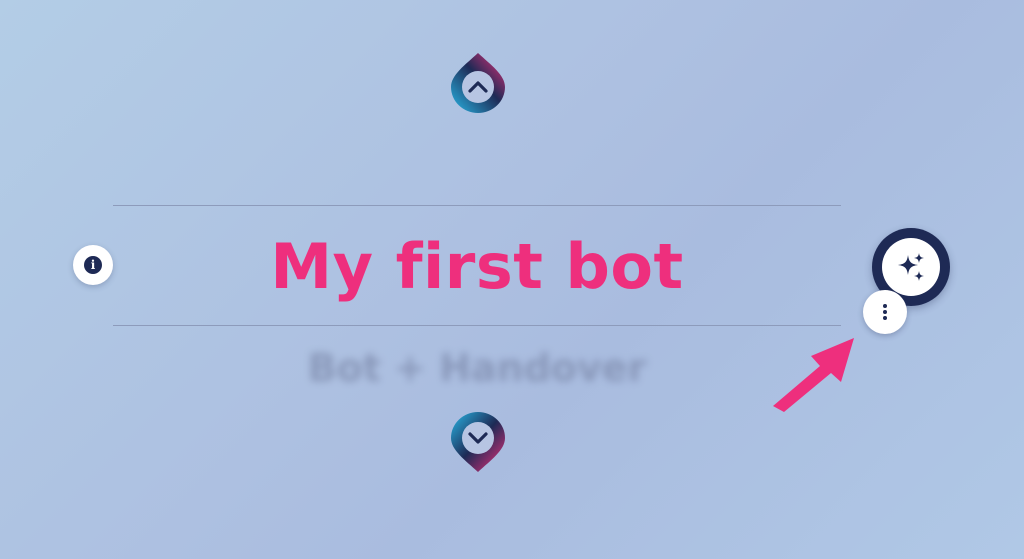 Image resolution: width=1024 pixels, height=559 pixels. What do you see at coordinates (813, 375) in the screenshot?
I see `arrow-pointer-icon` at bounding box center [813, 375].